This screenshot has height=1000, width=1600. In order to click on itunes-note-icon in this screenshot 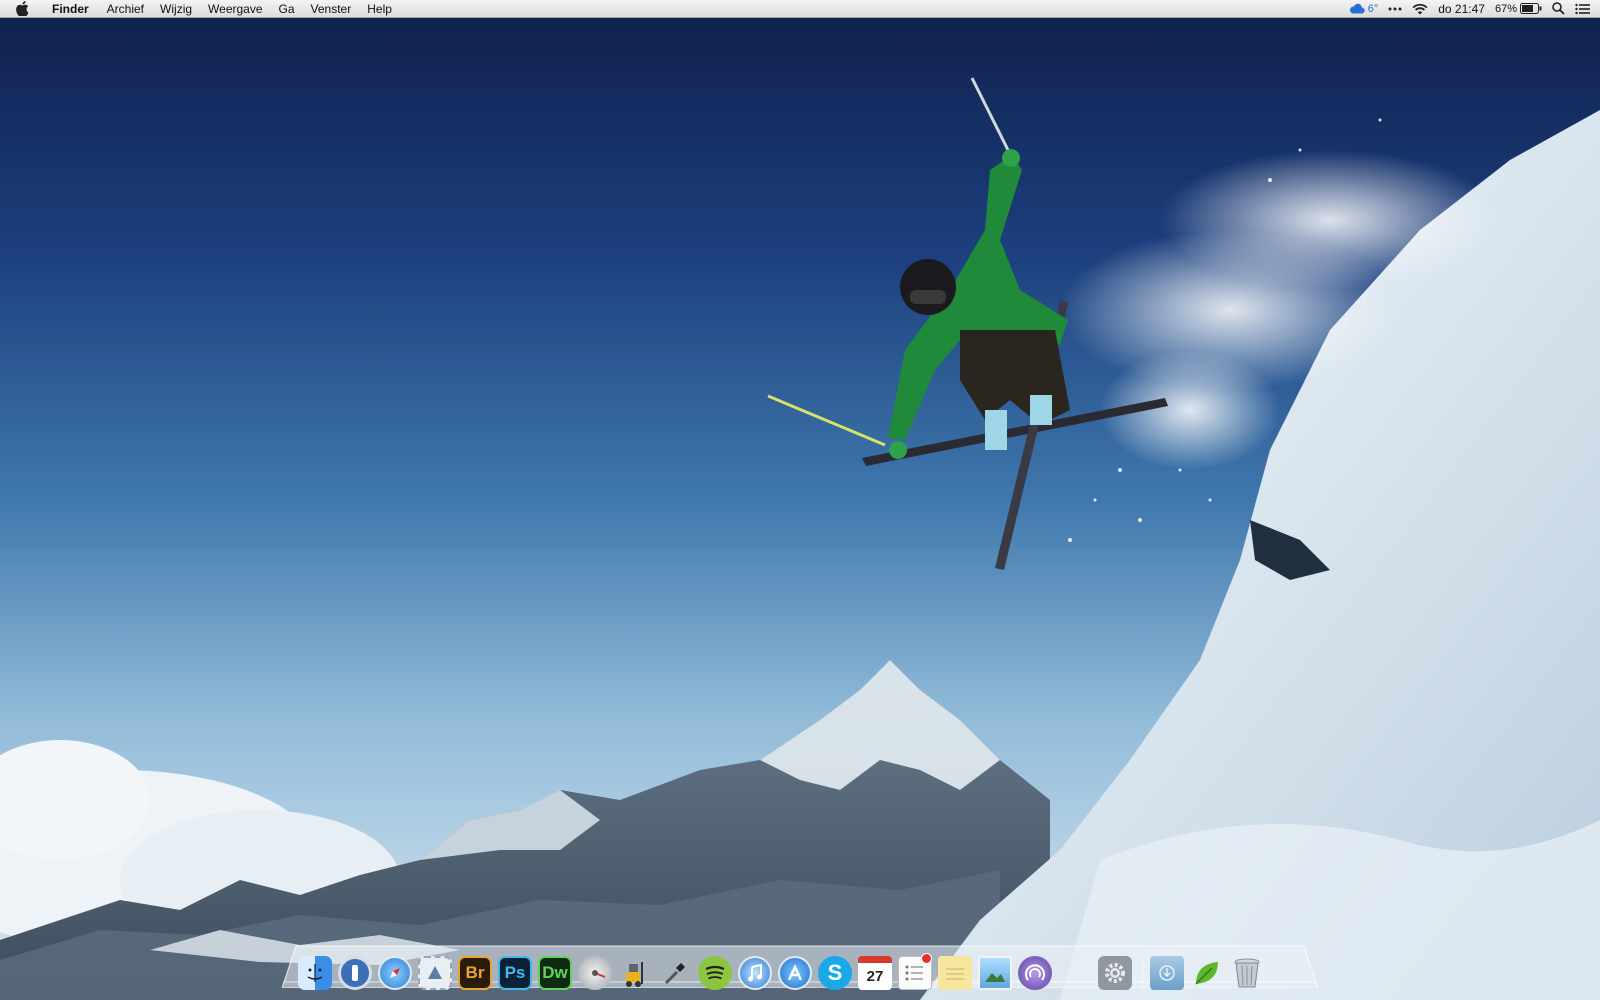, I will do `click(755, 973)`.